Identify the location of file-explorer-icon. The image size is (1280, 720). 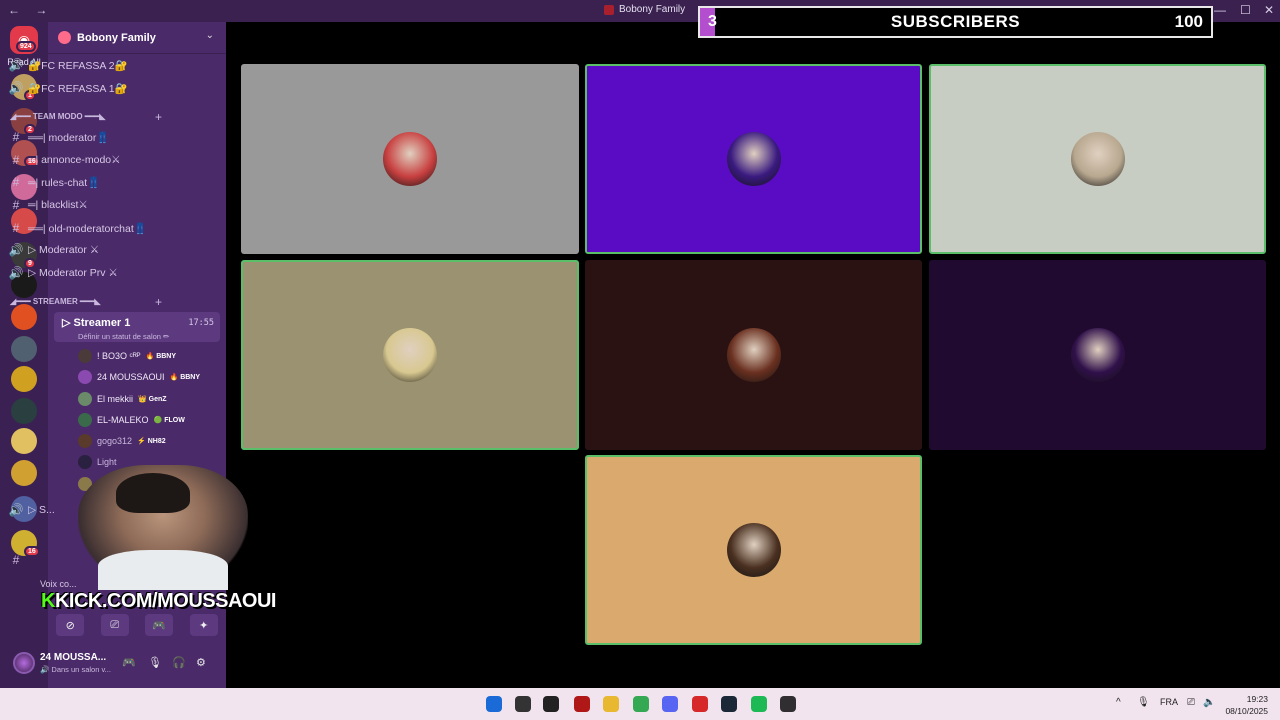
(611, 704).